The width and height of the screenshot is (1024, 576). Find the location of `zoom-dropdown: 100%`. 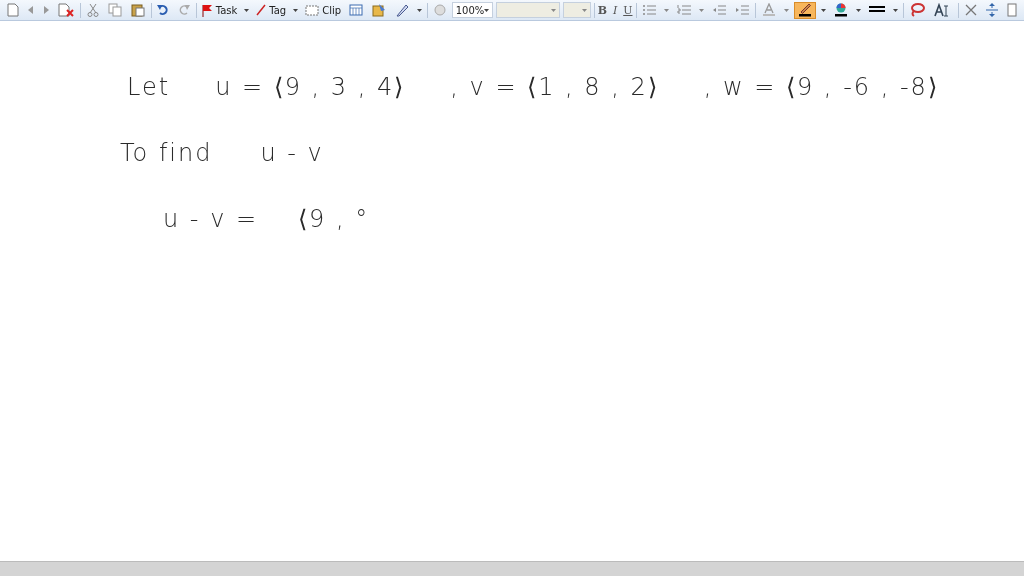

zoom-dropdown: 100% is located at coordinates (472, 10).